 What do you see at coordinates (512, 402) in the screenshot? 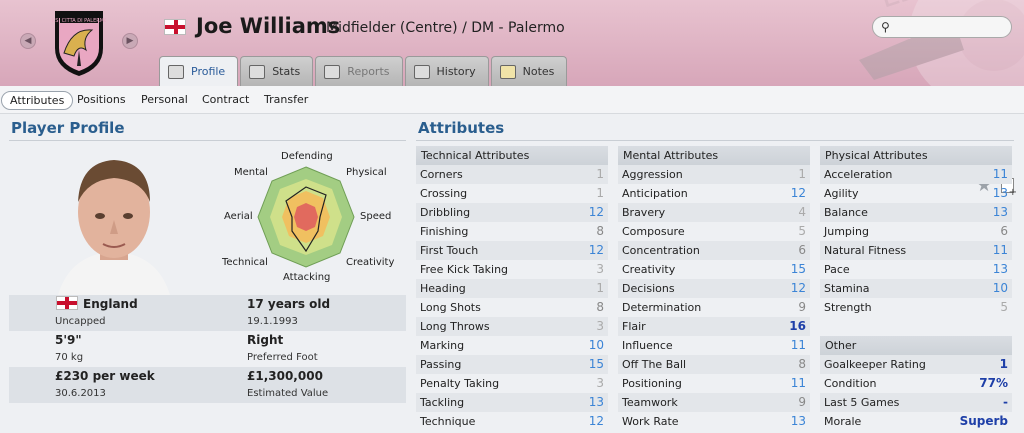
I see `attribute-row: Tackling 13` at bounding box center [512, 402].